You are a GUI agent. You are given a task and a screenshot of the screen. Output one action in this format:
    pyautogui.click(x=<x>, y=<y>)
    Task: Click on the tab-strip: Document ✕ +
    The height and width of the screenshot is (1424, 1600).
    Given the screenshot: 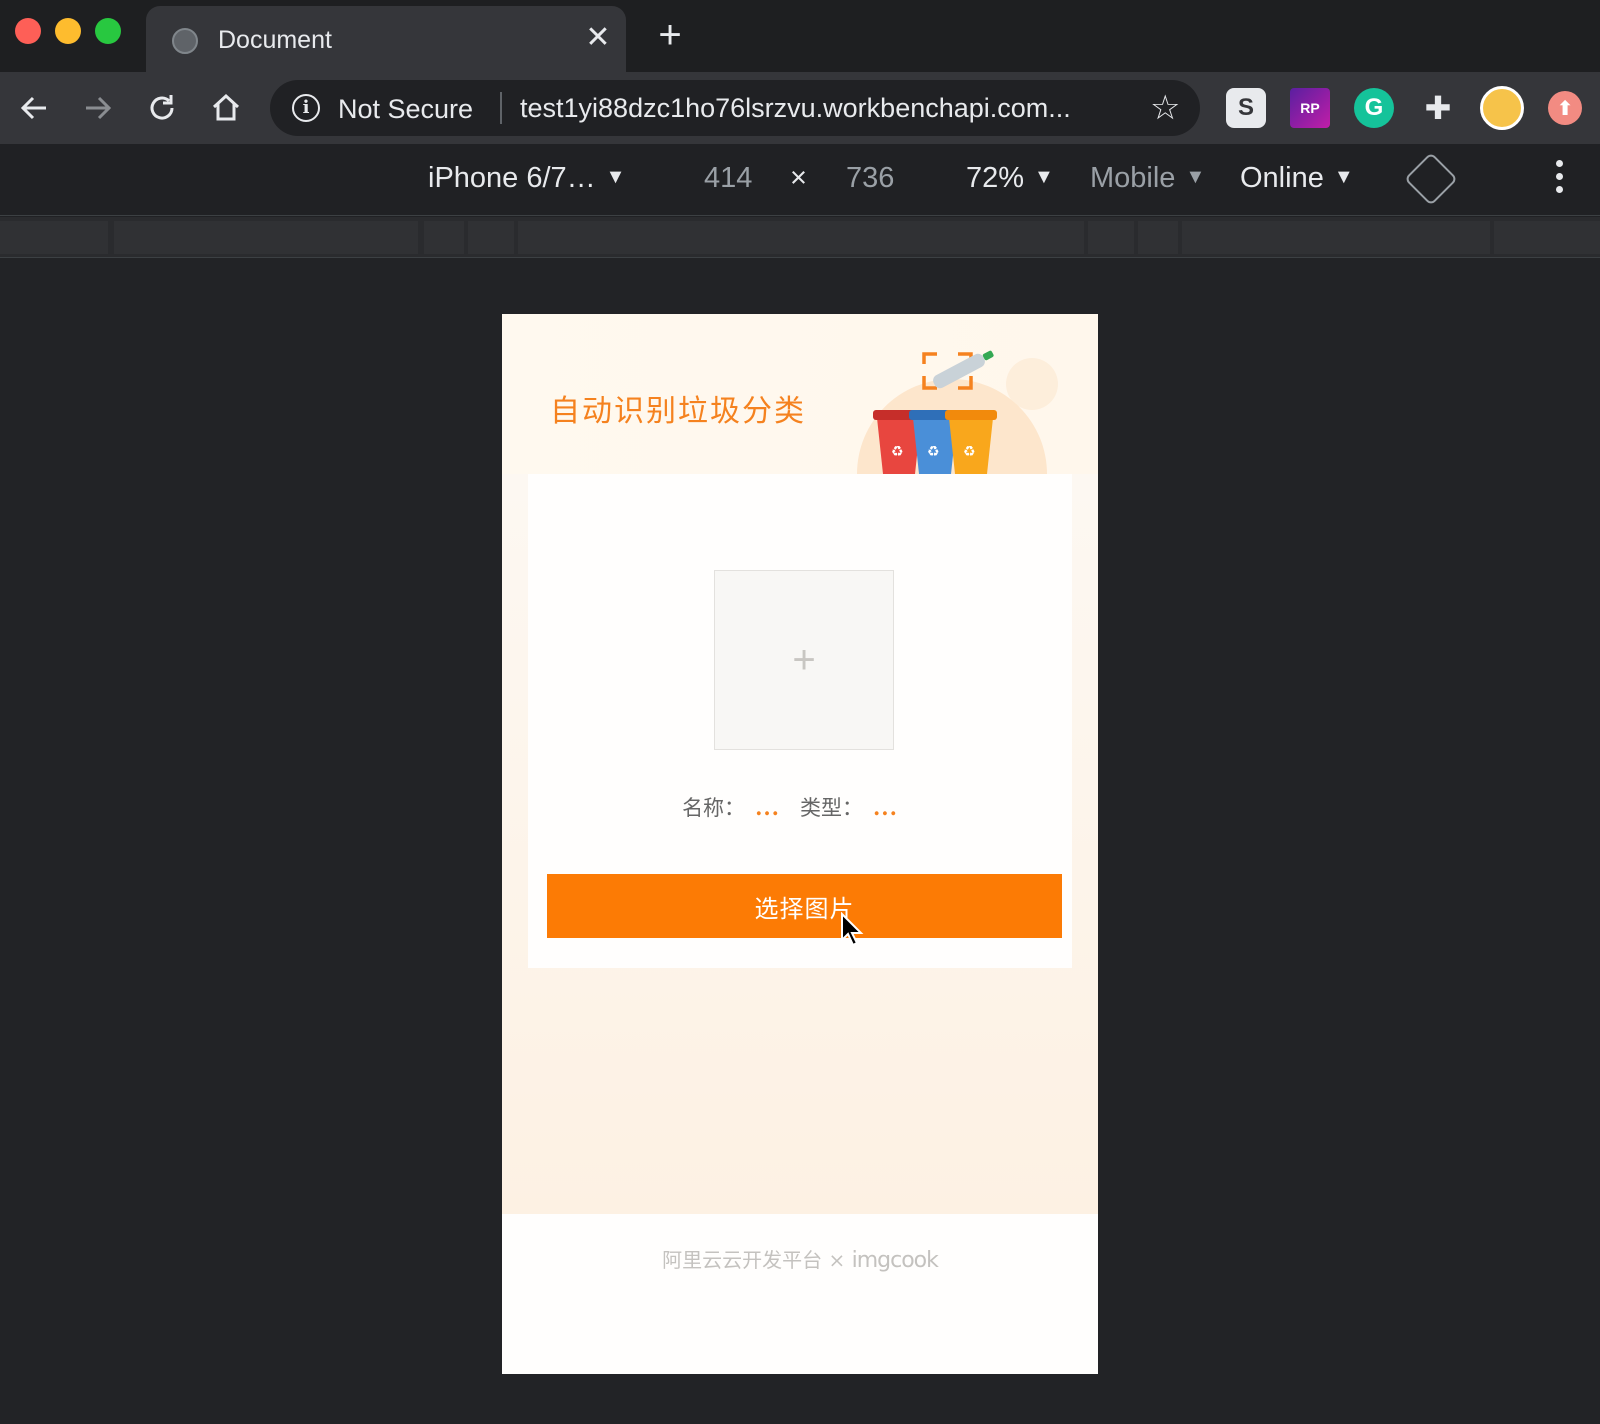 What is the action you would take?
    pyautogui.click(x=800, y=36)
    